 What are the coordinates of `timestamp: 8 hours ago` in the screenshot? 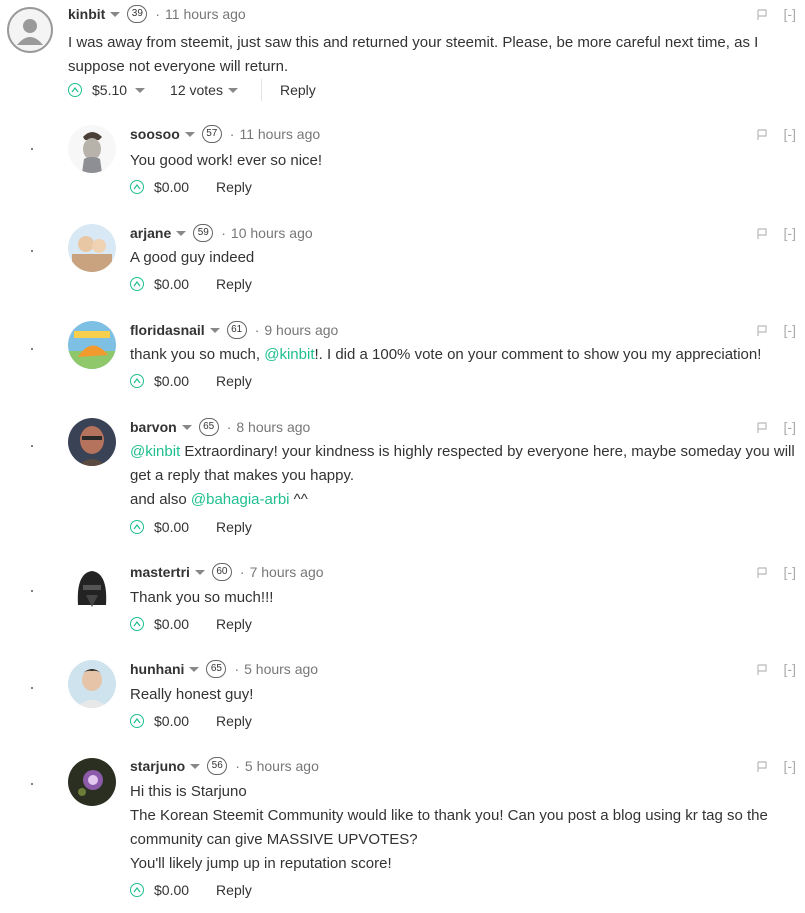 It's located at (273, 427).